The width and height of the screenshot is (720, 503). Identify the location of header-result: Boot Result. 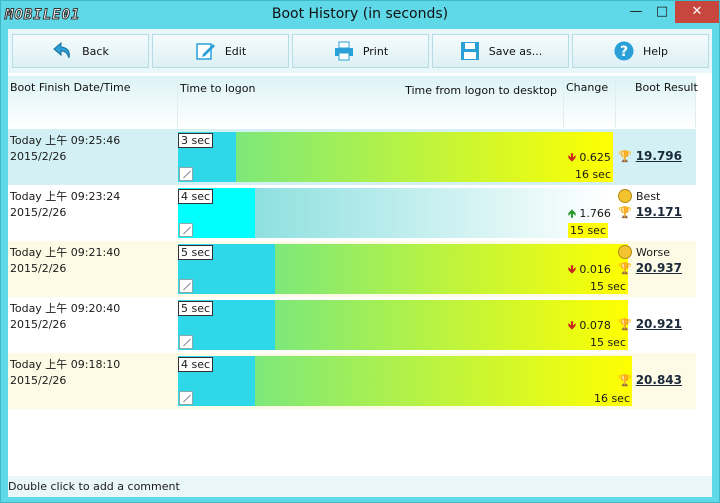
(657, 102).